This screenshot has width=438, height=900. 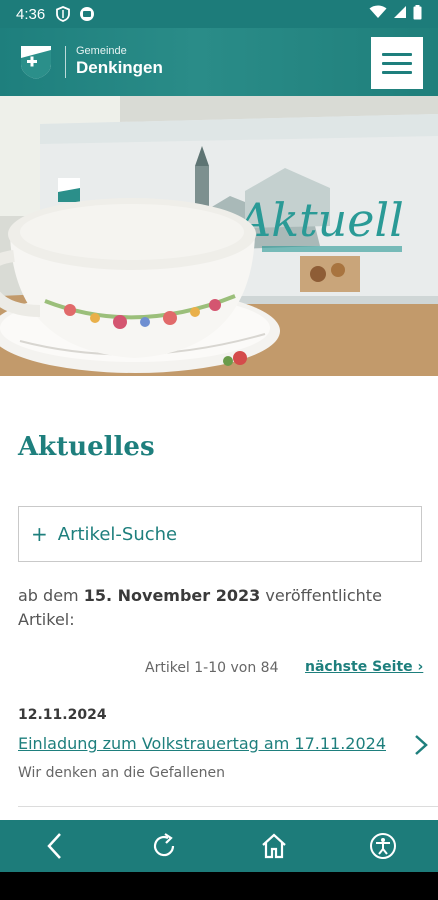 What do you see at coordinates (87, 14) in the screenshot?
I see `app-icon` at bounding box center [87, 14].